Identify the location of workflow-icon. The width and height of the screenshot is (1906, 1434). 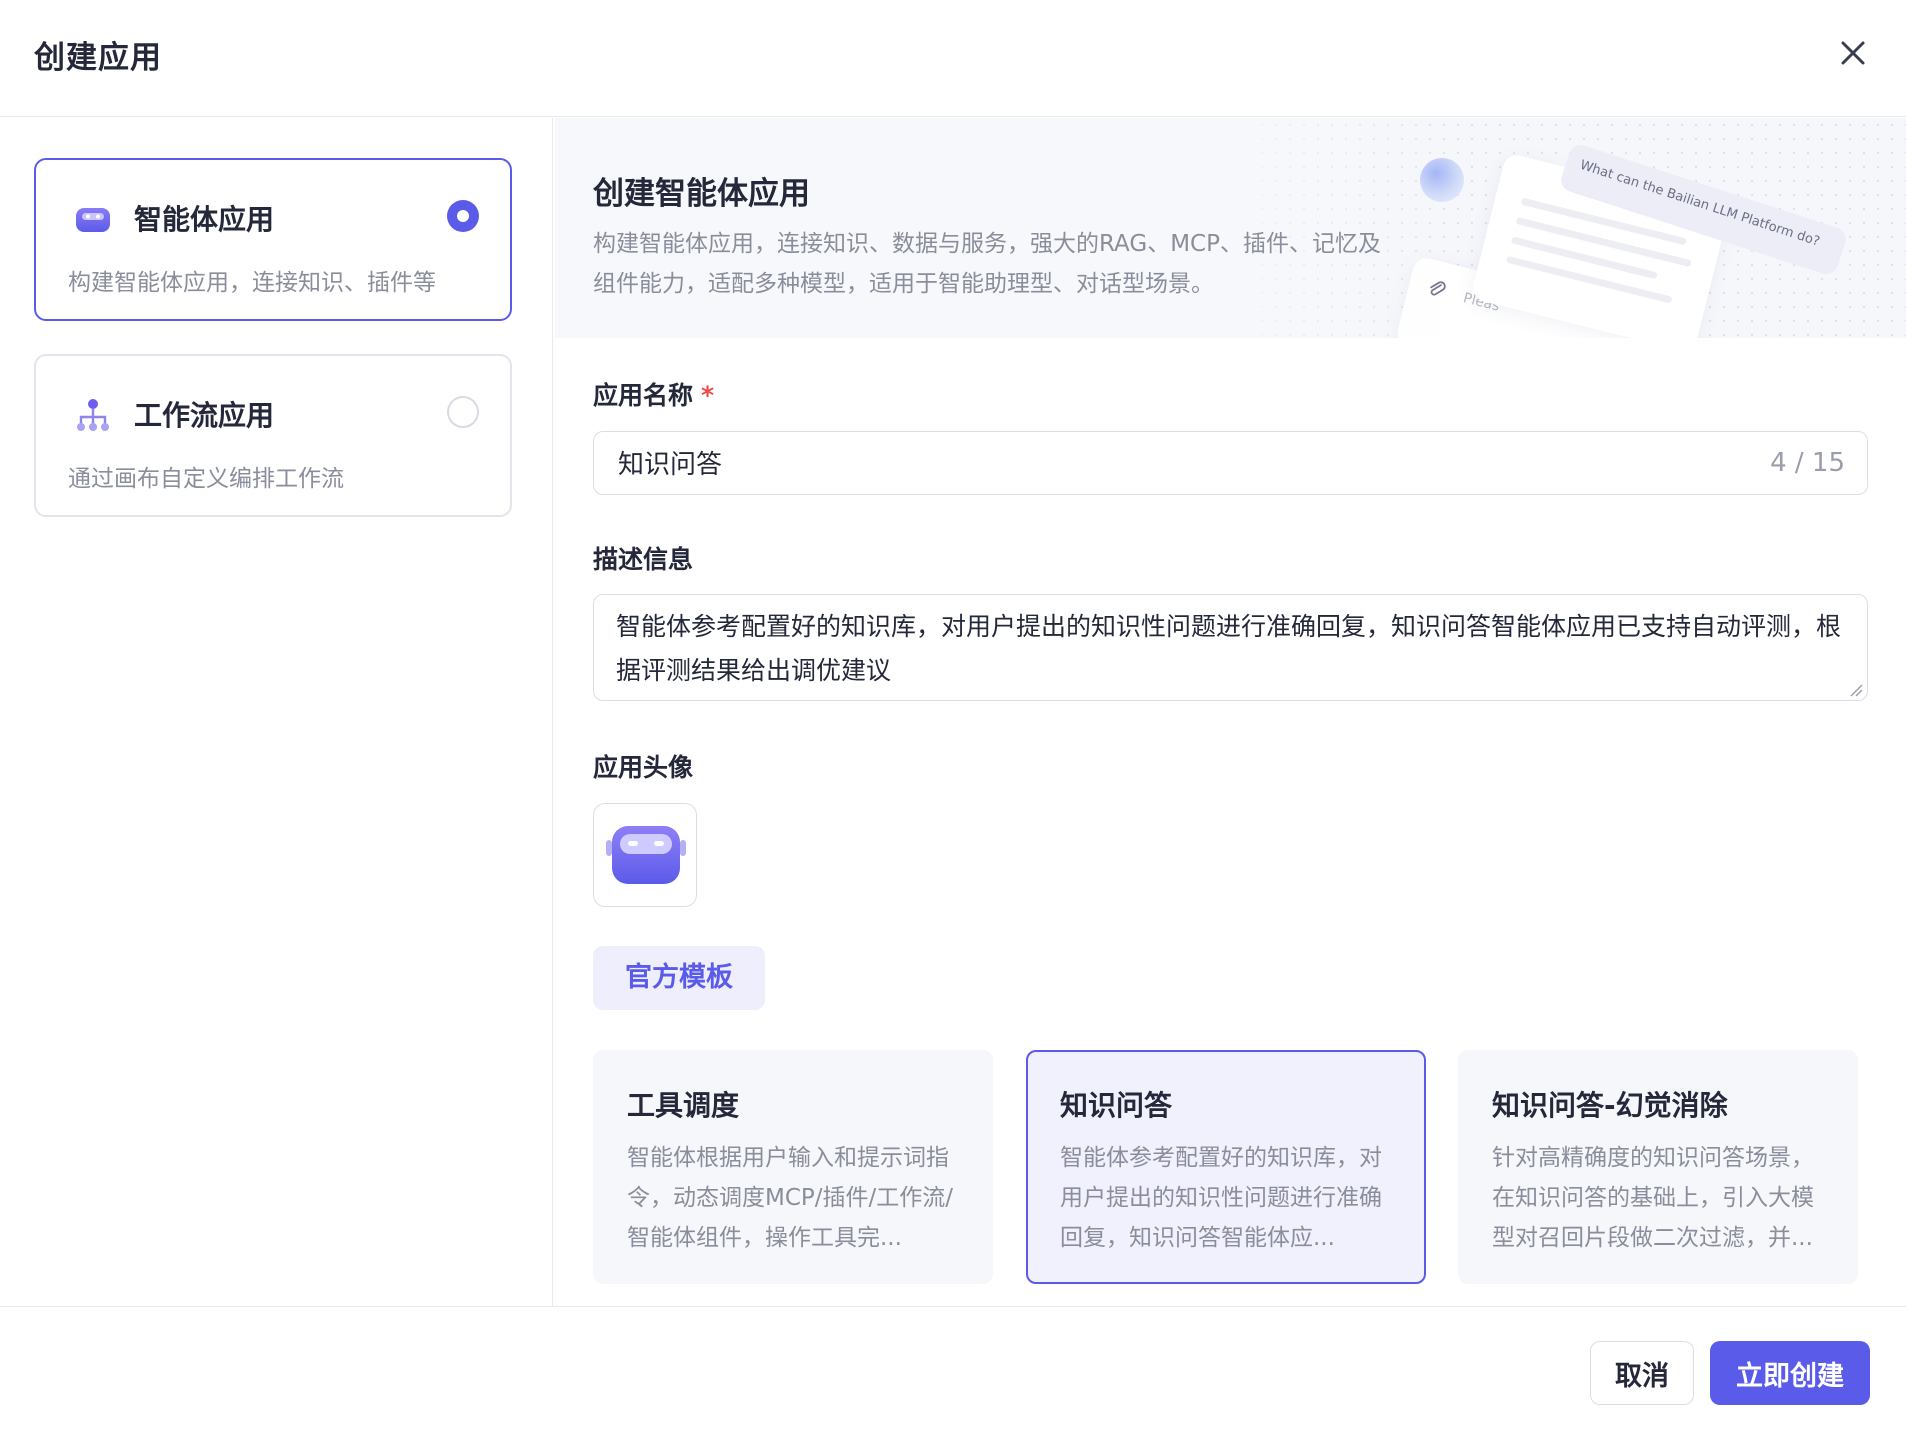
(93, 415).